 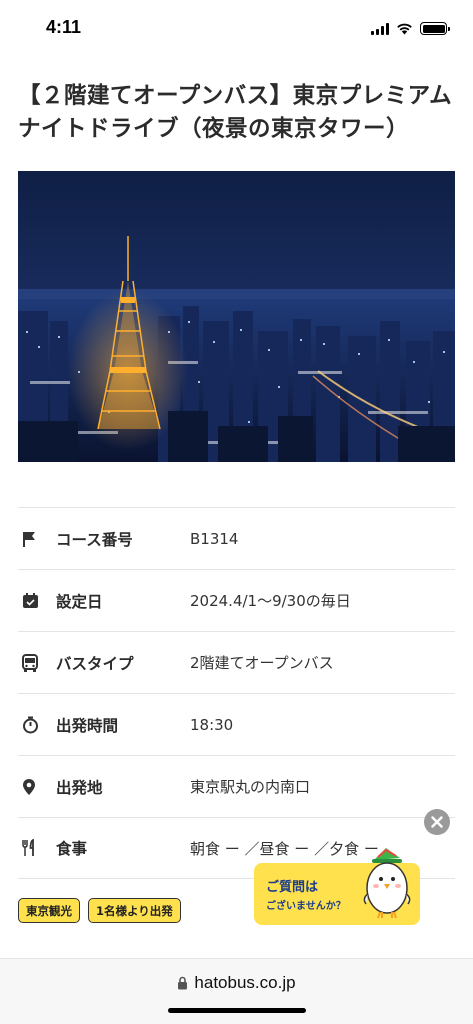 I want to click on chat-widget-title: ご質問は, so click(x=292, y=887).